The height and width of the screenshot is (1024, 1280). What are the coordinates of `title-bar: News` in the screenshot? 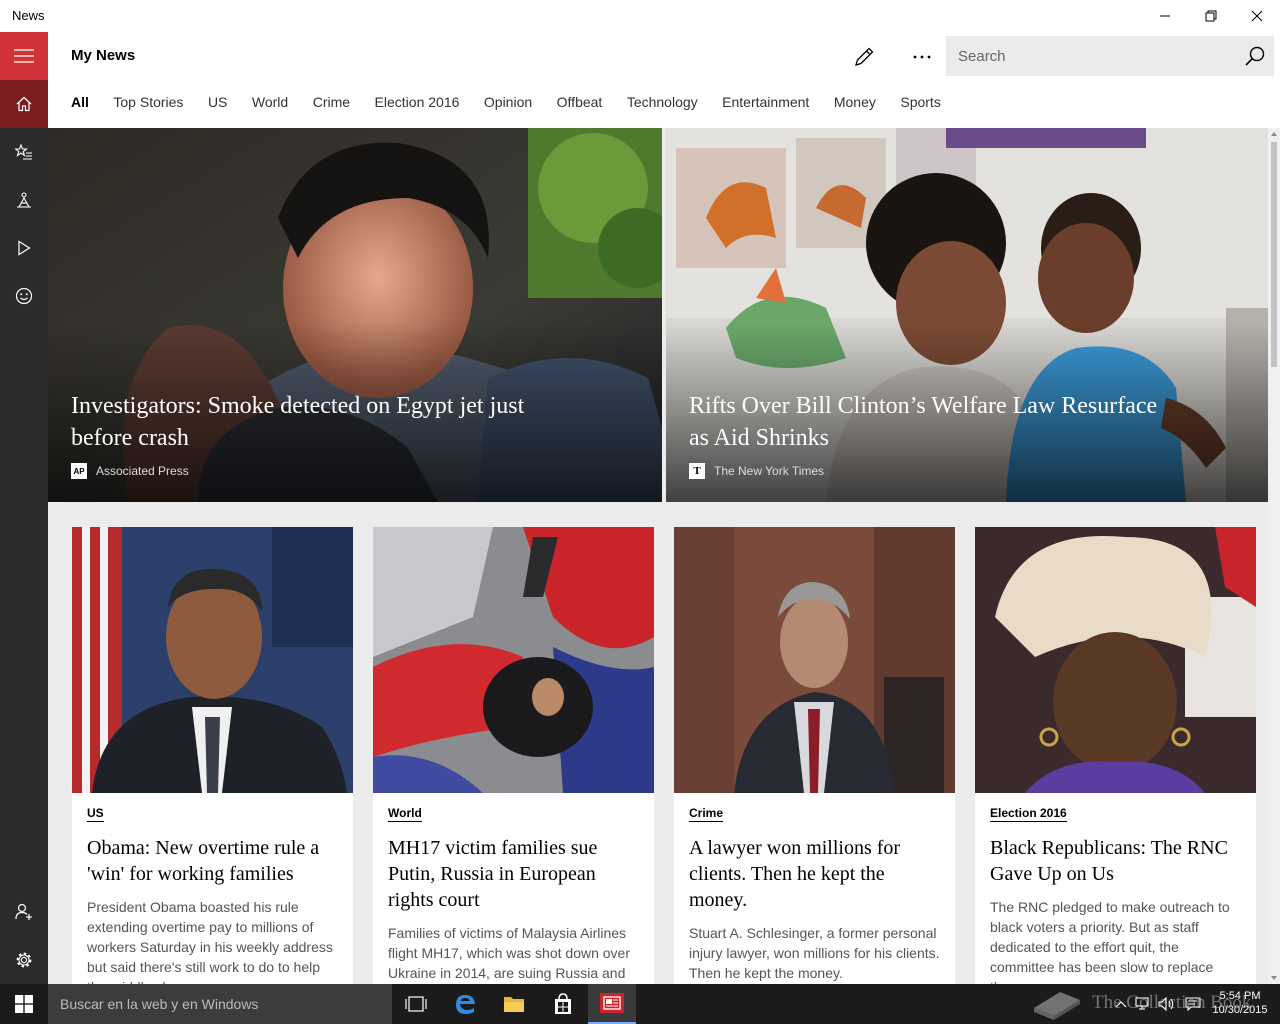 It's located at (640, 16).